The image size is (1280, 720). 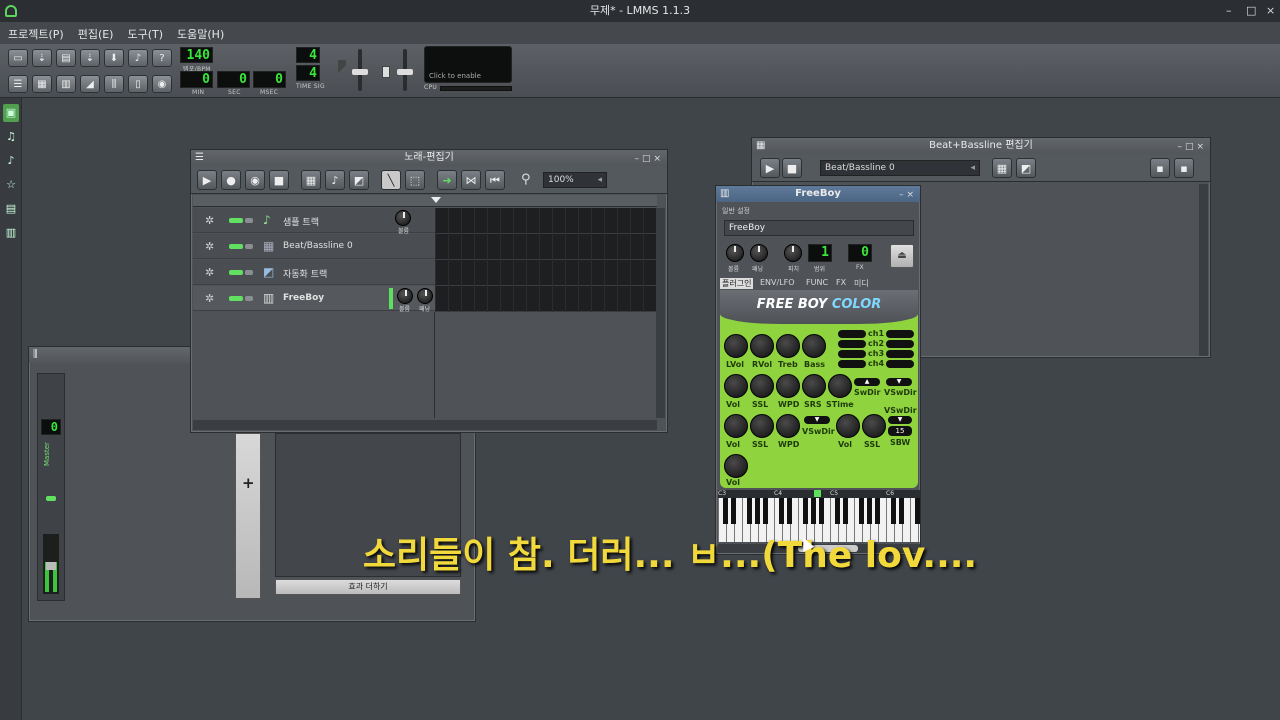 I want to click on bb-stop-icon: ■, so click(x=792, y=168).